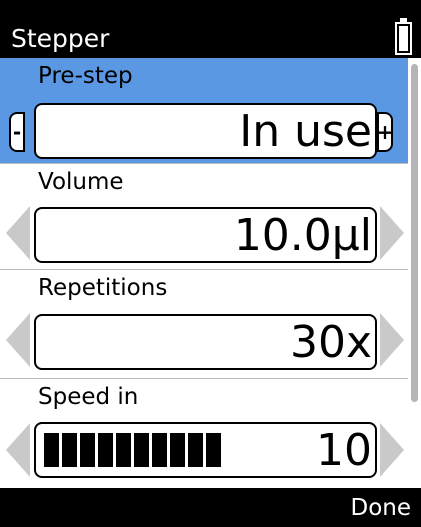 The image size is (421, 527). What do you see at coordinates (330, 342) in the screenshot?
I see `repetitions-value: 30x` at bounding box center [330, 342].